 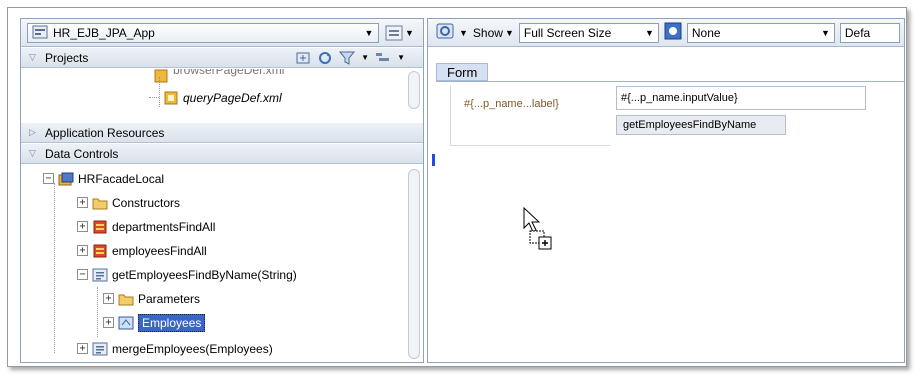 I want to click on tree-node-label: Parameters, so click(x=169, y=298).